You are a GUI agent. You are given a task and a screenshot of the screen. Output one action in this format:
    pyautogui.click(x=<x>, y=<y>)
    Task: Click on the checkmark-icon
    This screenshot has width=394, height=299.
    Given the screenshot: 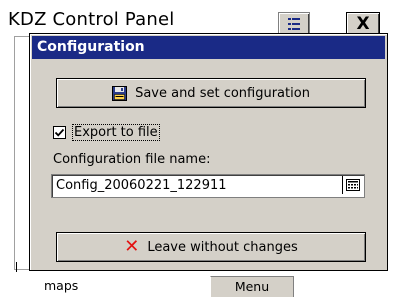 What is the action you would take?
    pyautogui.click(x=59, y=132)
    